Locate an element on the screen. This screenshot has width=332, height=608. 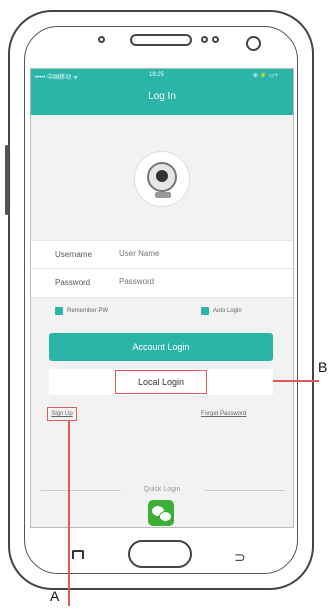
back-key-icon is located at coordinates (78, 554).